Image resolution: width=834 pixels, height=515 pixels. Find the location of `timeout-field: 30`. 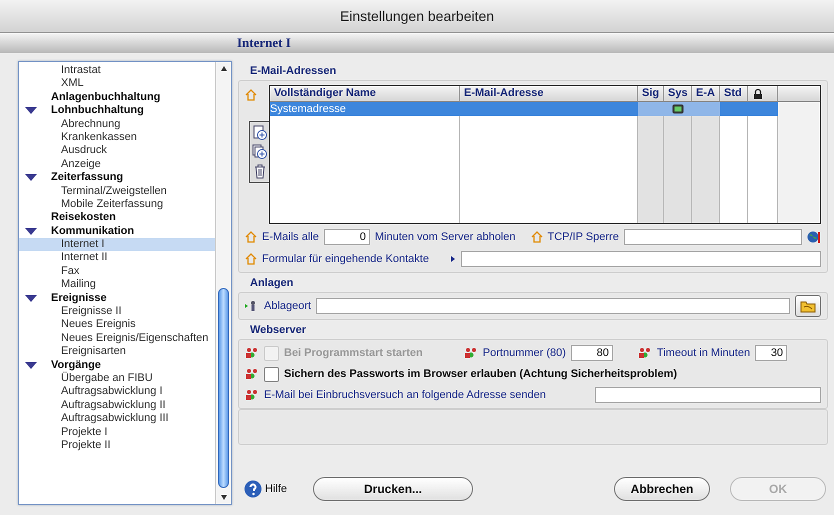

timeout-field: 30 is located at coordinates (771, 353).